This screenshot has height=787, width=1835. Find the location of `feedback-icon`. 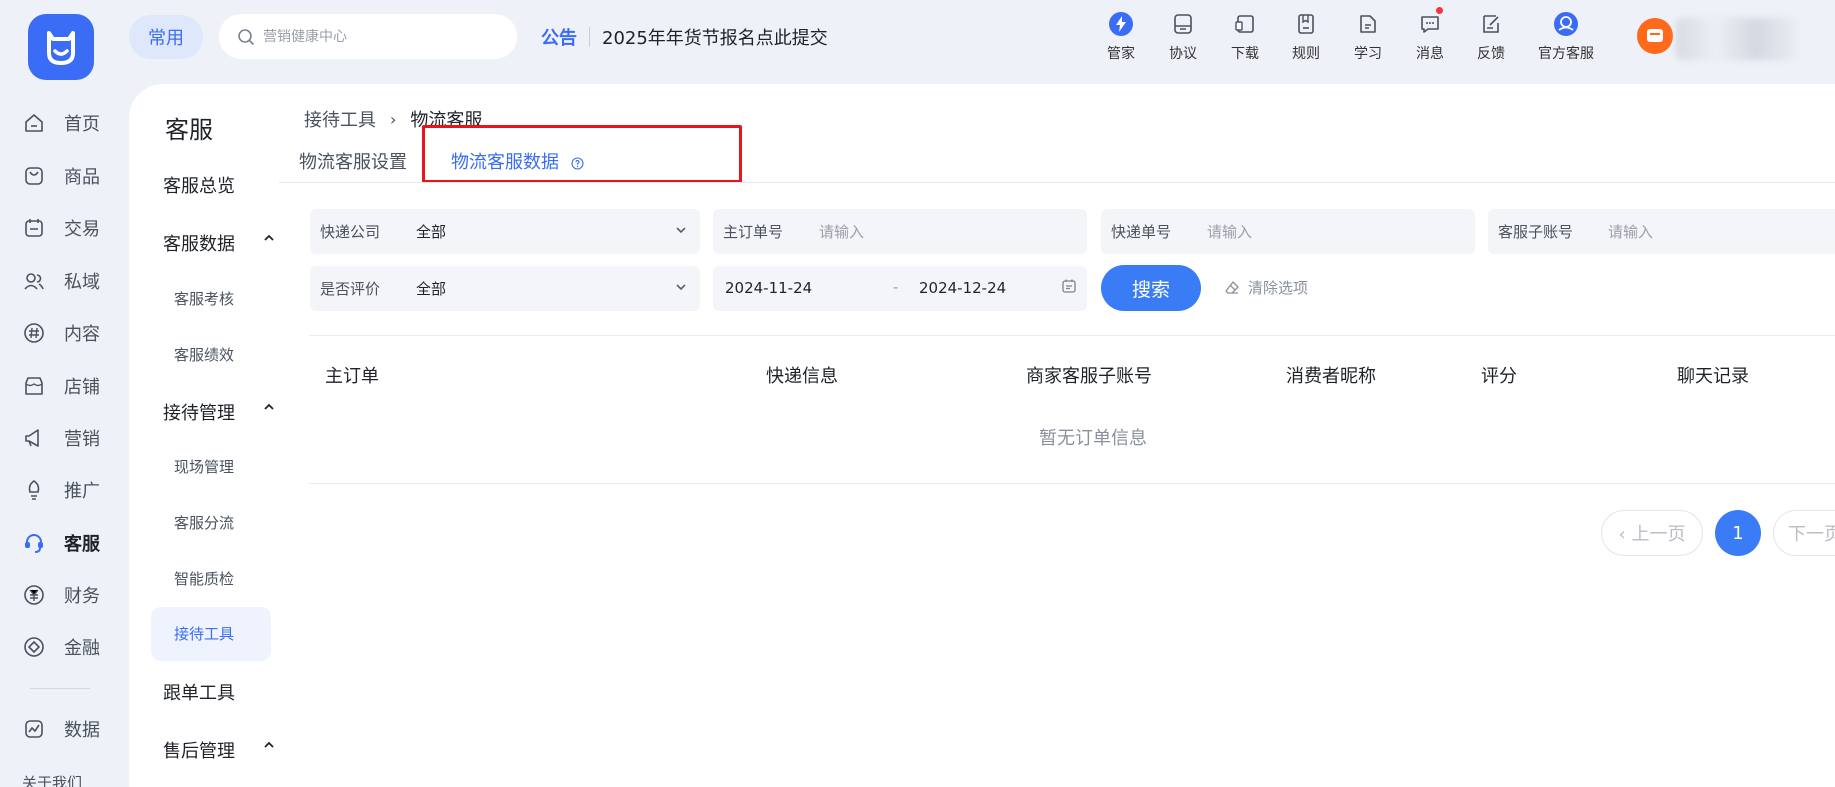

feedback-icon is located at coordinates (1491, 24).